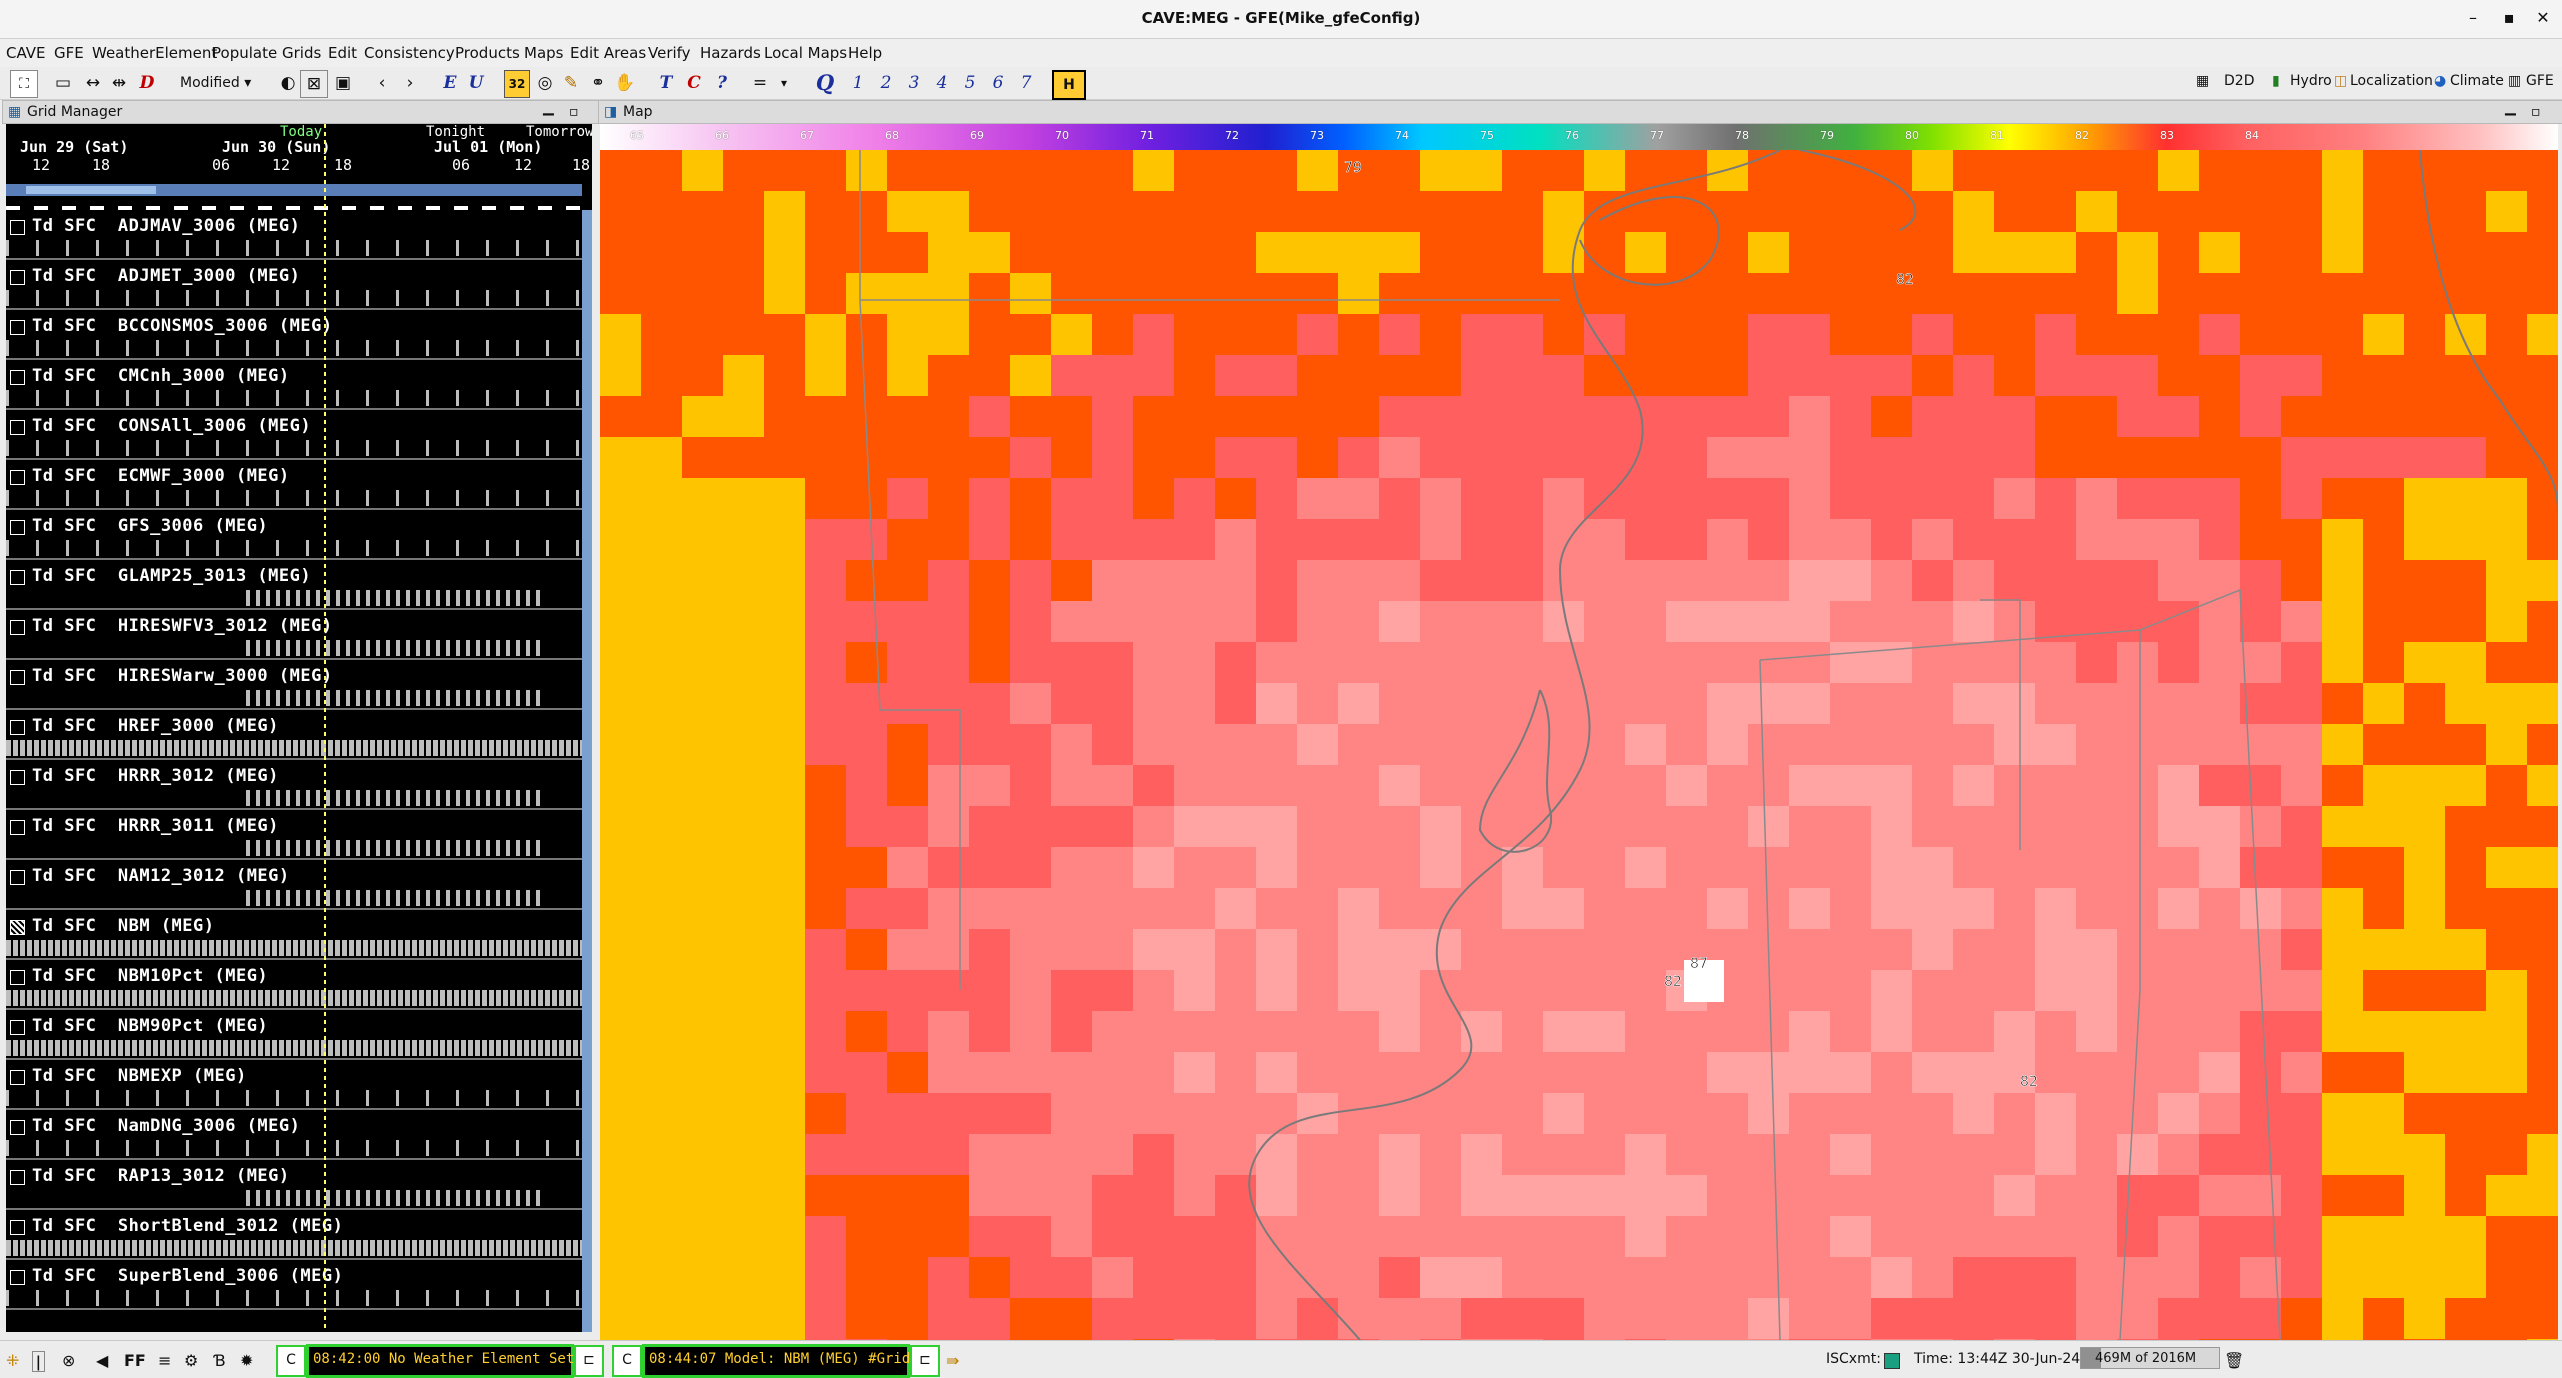 The image size is (2562, 1378). Describe the element at coordinates (1026, 83) in the screenshot. I see `num-tool-7: 7` at that location.